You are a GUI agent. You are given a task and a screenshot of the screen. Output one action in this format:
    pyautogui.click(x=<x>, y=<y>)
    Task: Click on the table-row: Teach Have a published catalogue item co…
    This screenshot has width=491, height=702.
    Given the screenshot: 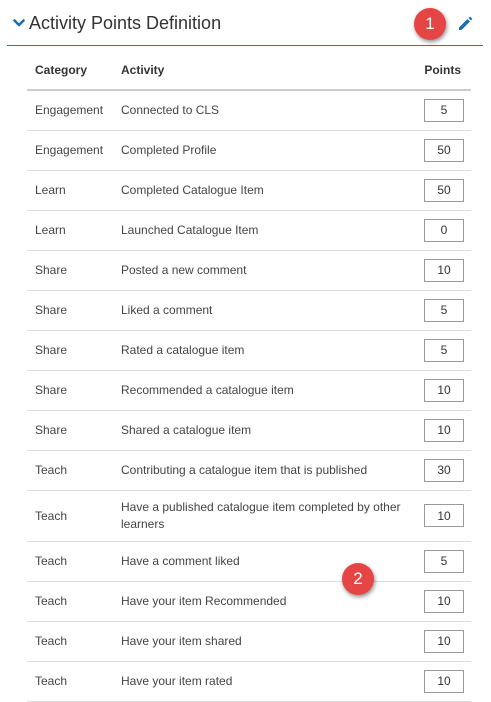 What is the action you would take?
    pyautogui.click(x=249, y=516)
    